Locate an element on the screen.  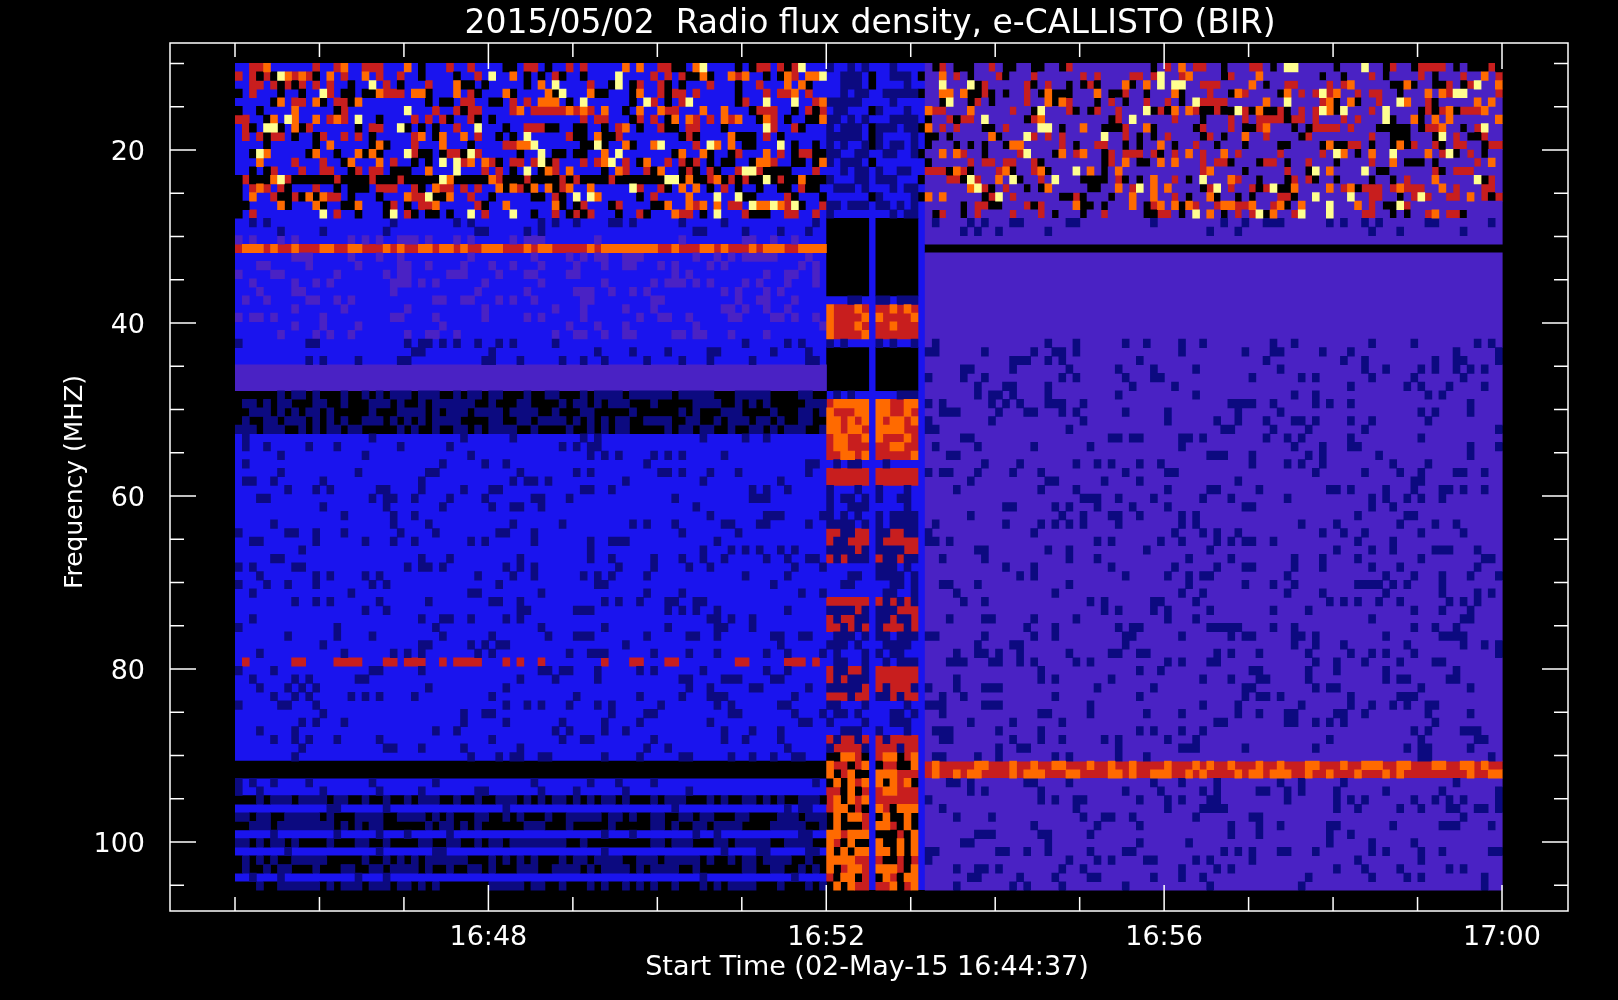
y-axis-label: Frequency (MHZ) is located at coordinates (73, 482).